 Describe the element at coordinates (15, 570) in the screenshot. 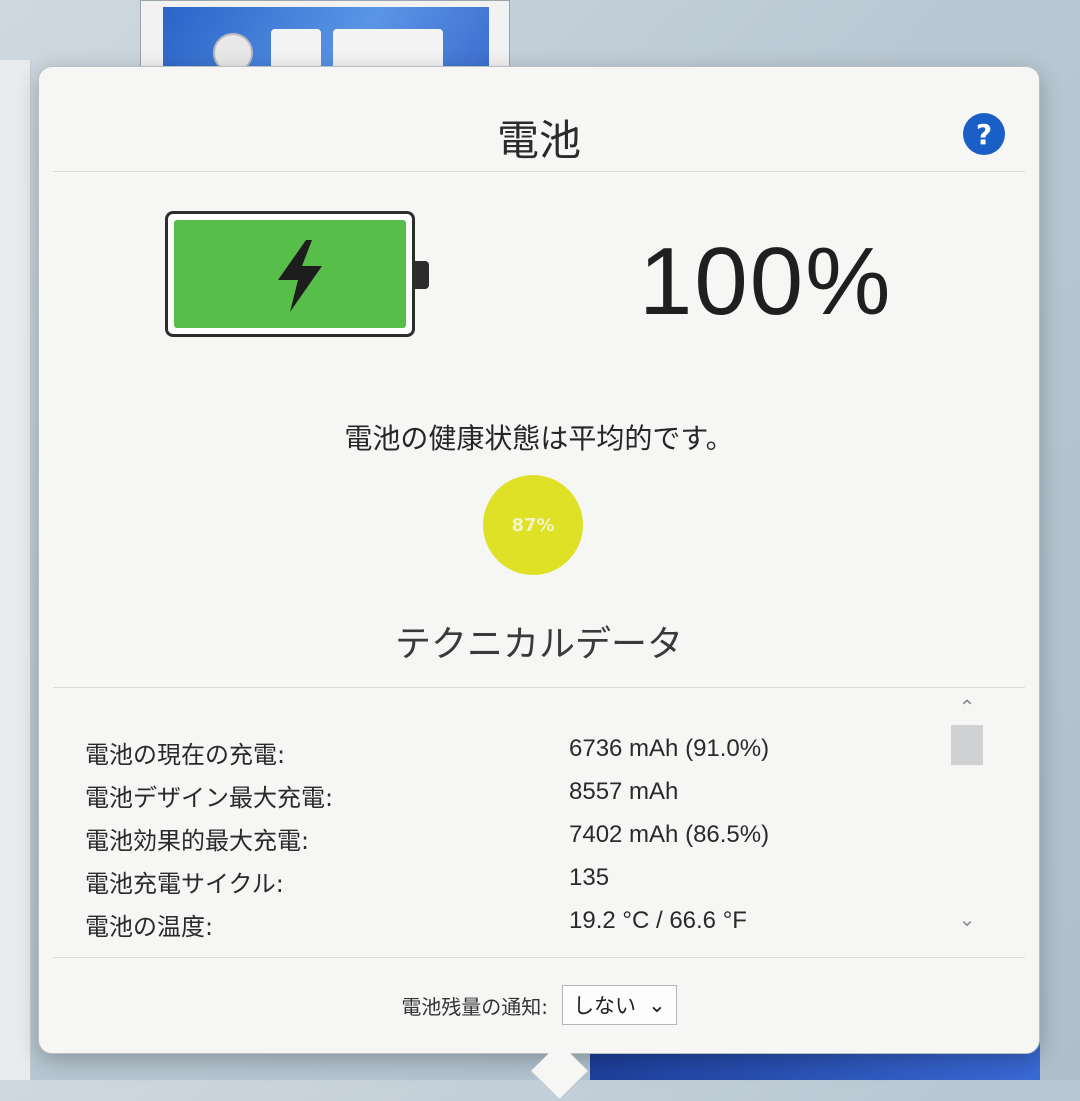

I see `background-sidebar` at that location.